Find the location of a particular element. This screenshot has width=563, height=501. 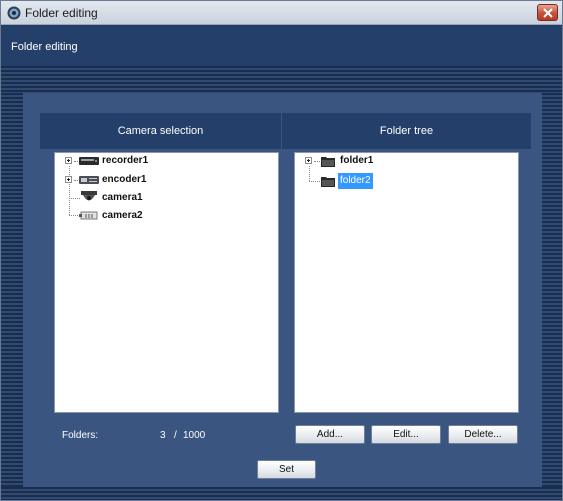

page-title: Folder editing is located at coordinates (44, 47).